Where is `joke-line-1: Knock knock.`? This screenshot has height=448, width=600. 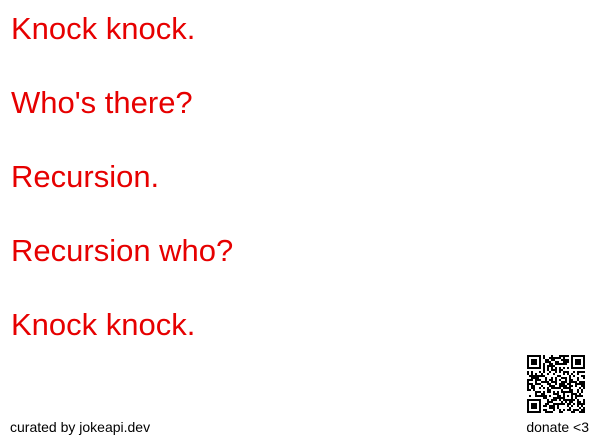 joke-line-1: Knock knock. is located at coordinates (103, 28).